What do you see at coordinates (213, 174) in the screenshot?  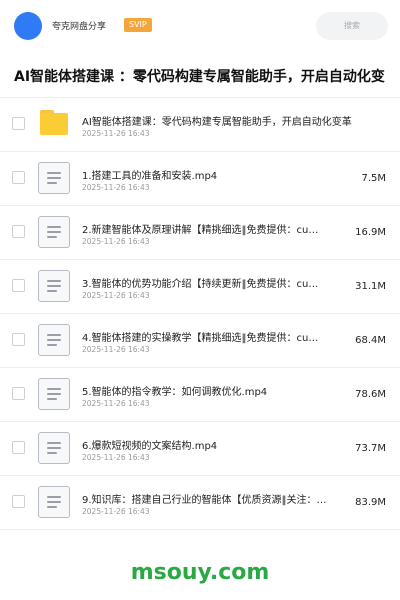 I see `file-name: 1.搭建工具的准备和安装.mp4` at bounding box center [213, 174].